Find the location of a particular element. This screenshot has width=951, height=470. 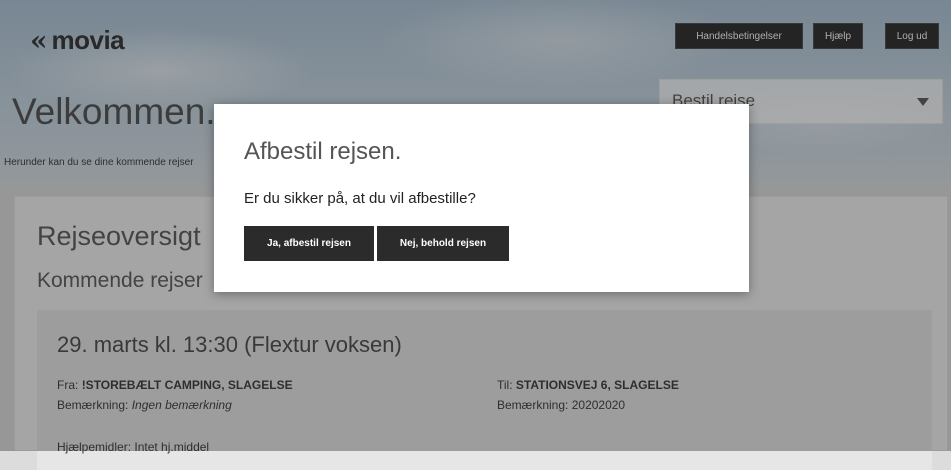

dialog-title: Afbestil rejsen. is located at coordinates (323, 151).